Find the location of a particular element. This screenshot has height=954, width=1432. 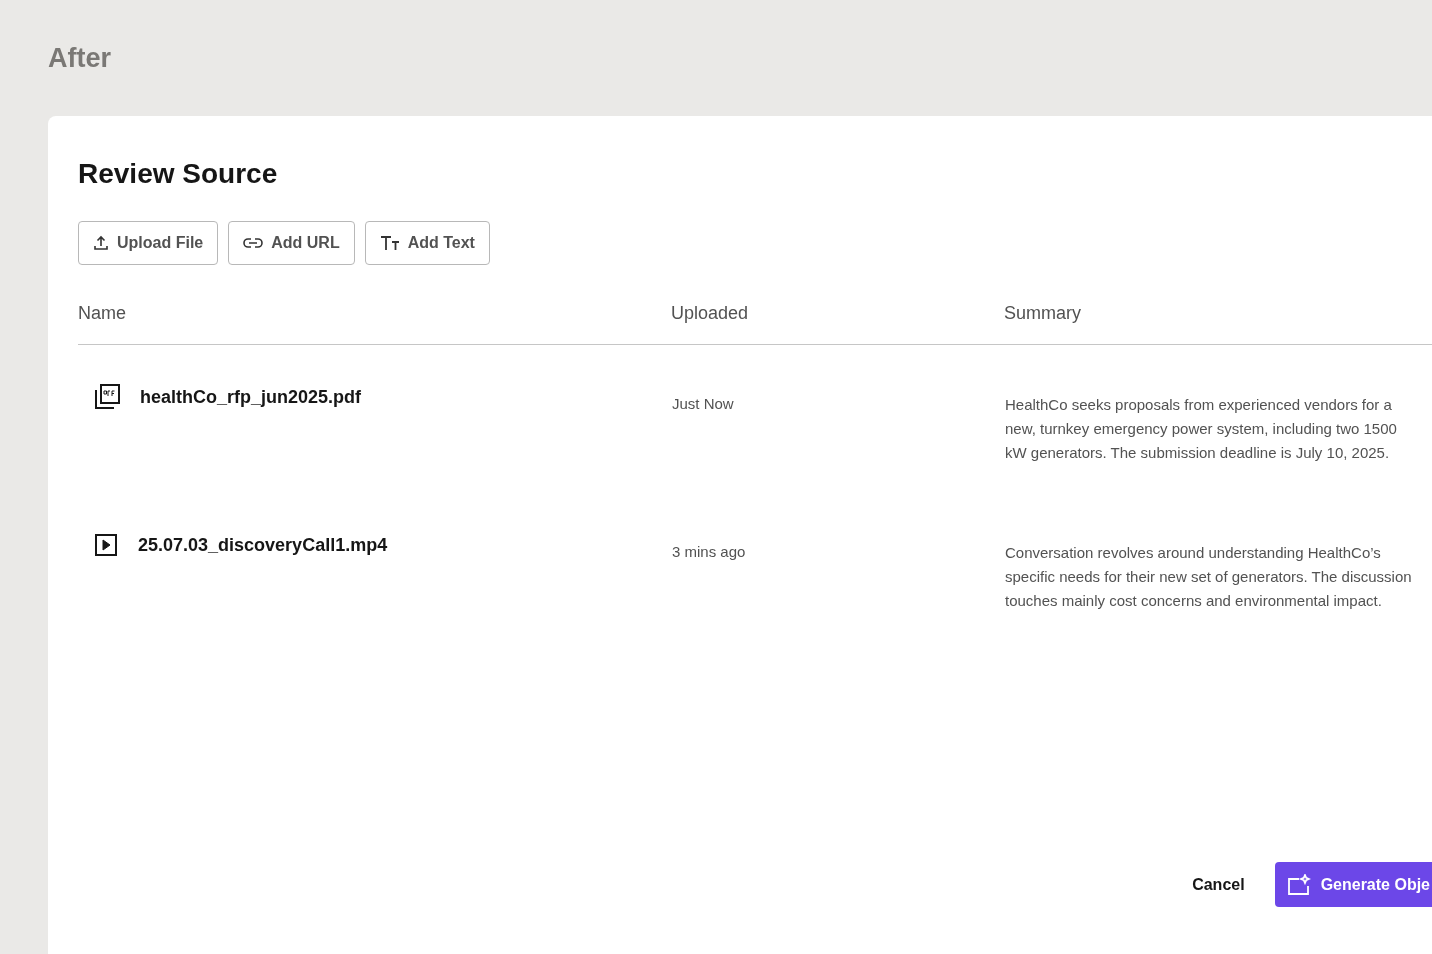

summary-text: HealthCo seeks proposals from experienced vendors for a new, turnkey emergency power system, including two 1500 kW generators. The submission deadline is July 10, 2025. is located at coordinates (1201, 429).